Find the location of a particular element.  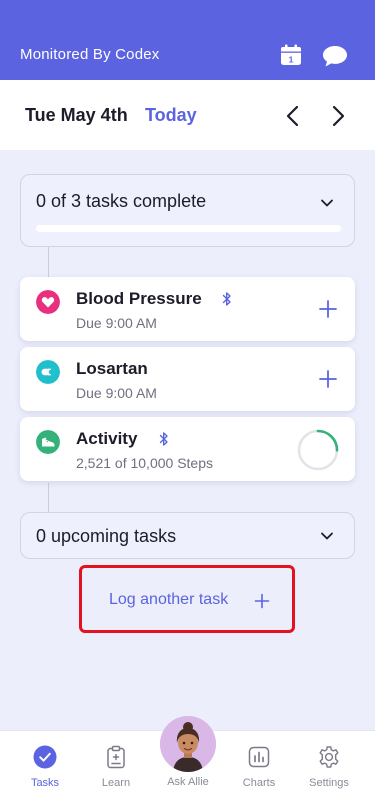

monitored-by-label: Monitored By Codex is located at coordinates (90, 54).